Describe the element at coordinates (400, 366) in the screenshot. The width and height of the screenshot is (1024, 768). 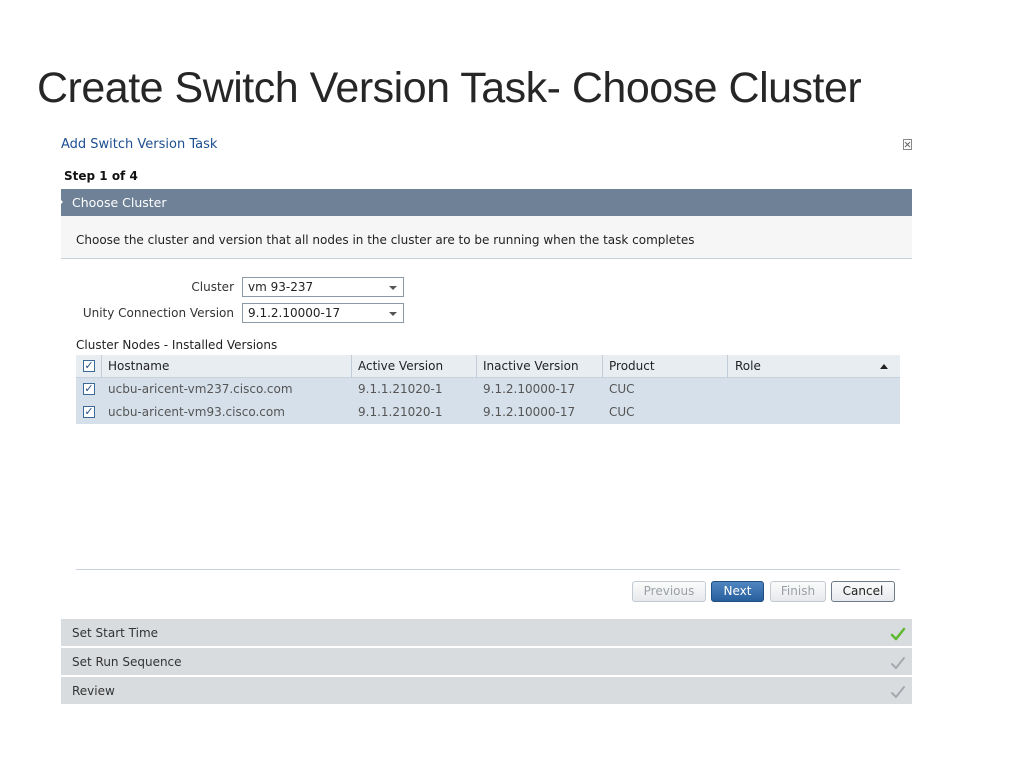
I see `column-header-active-version: Active Version` at that location.